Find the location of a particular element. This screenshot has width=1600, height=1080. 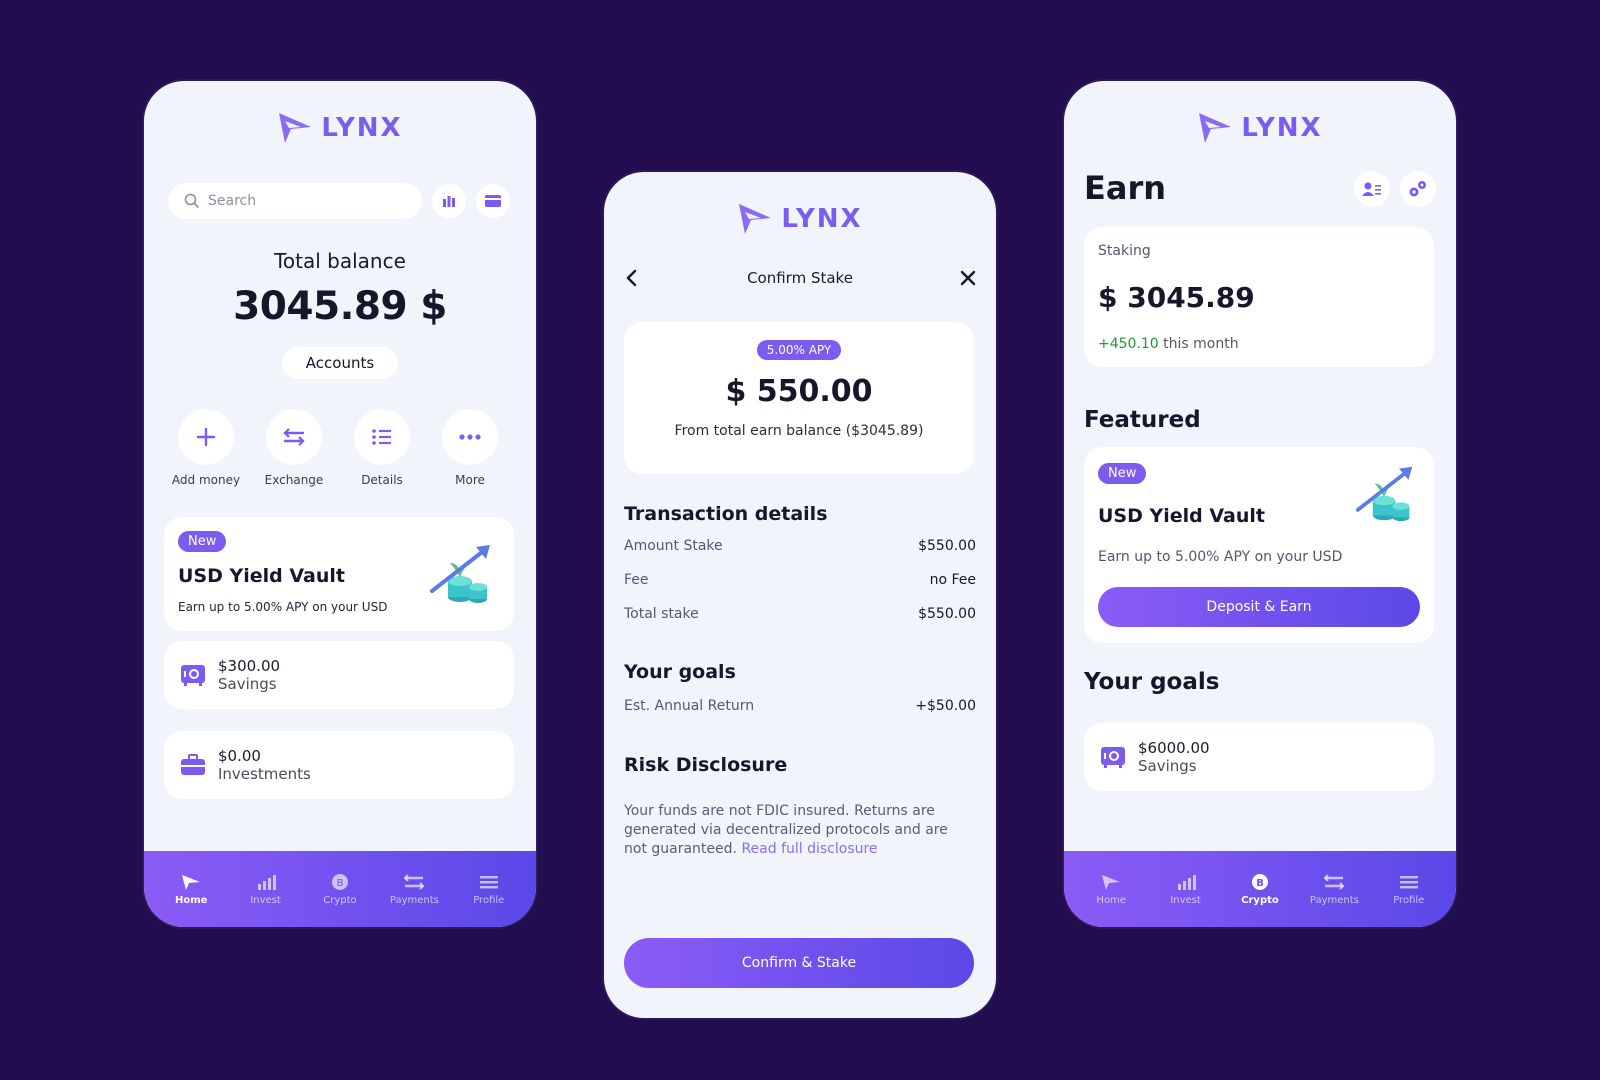

safe-icon is located at coordinates (193, 675).